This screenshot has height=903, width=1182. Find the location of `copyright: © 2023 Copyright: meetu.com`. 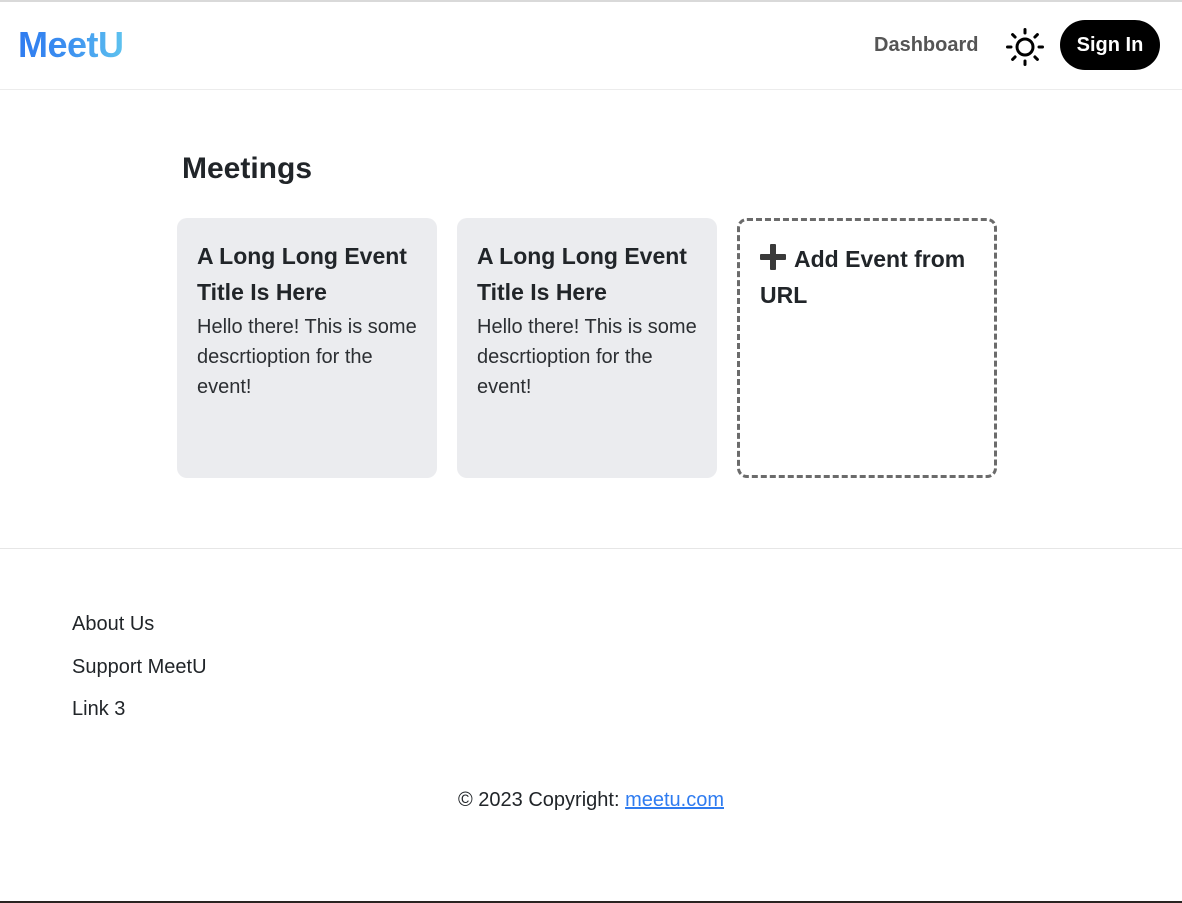

copyright: © 2023 Copyright: meetu.com is located at coordinates (591, 800).